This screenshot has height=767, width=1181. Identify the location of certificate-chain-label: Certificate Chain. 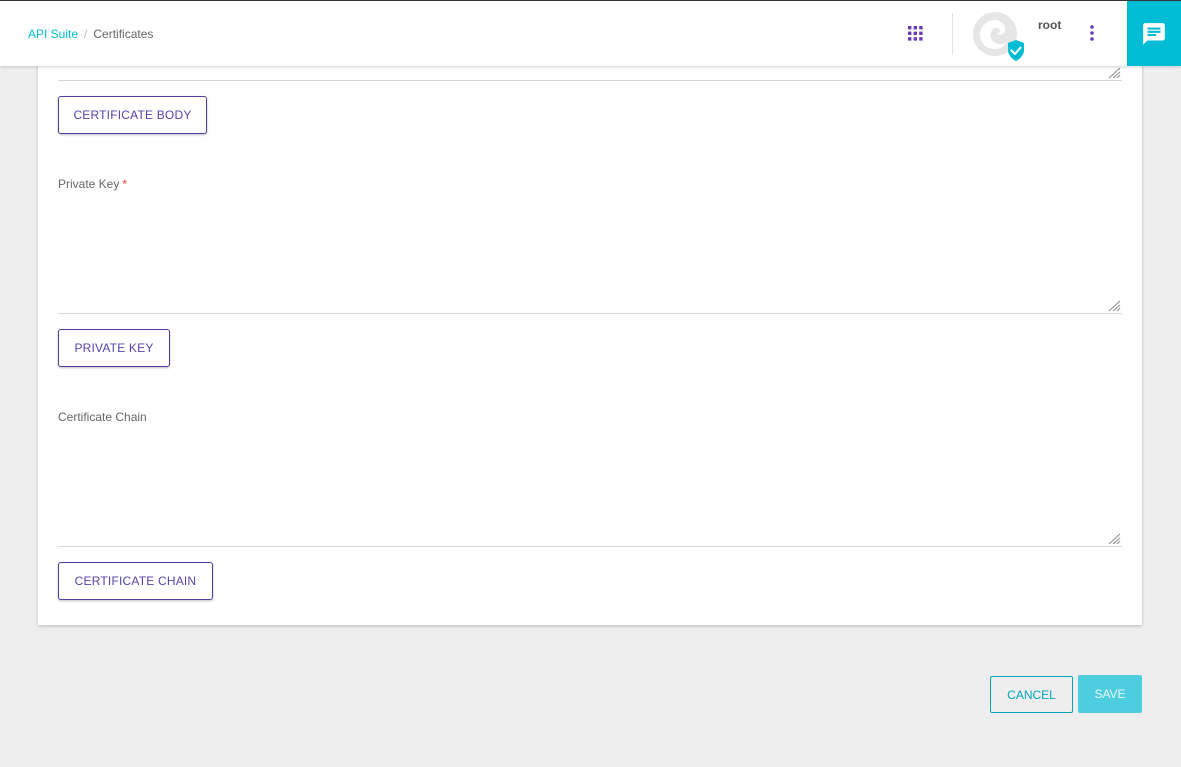
(102, 417).